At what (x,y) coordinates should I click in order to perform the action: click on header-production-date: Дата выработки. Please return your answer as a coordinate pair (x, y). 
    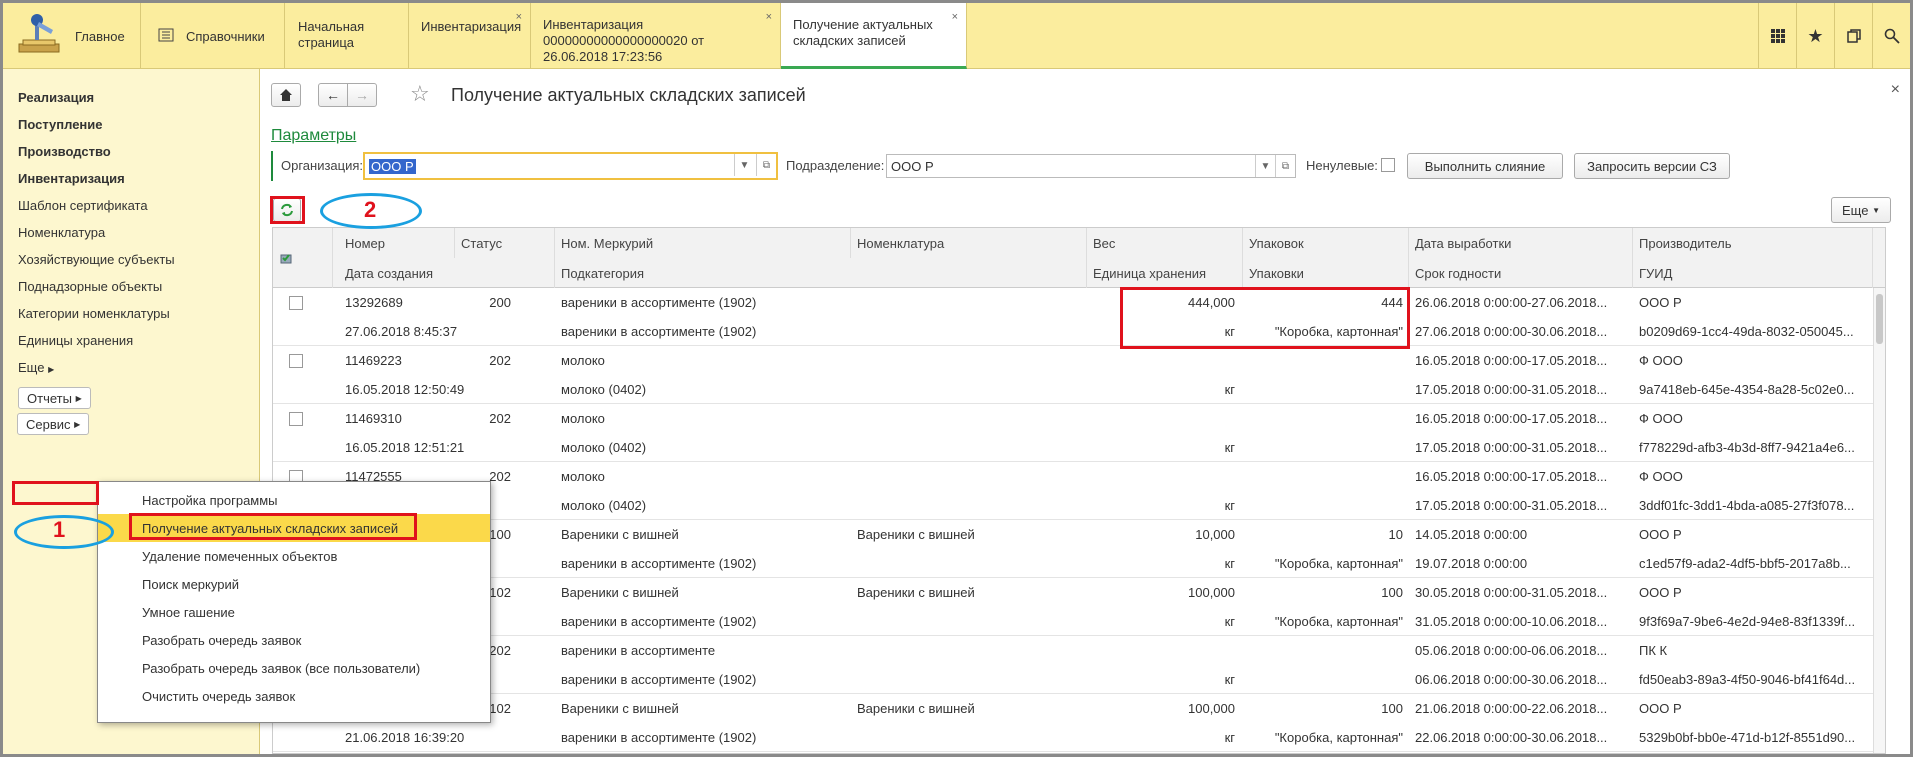
    Looking at the image, I should click on (1521, 243).